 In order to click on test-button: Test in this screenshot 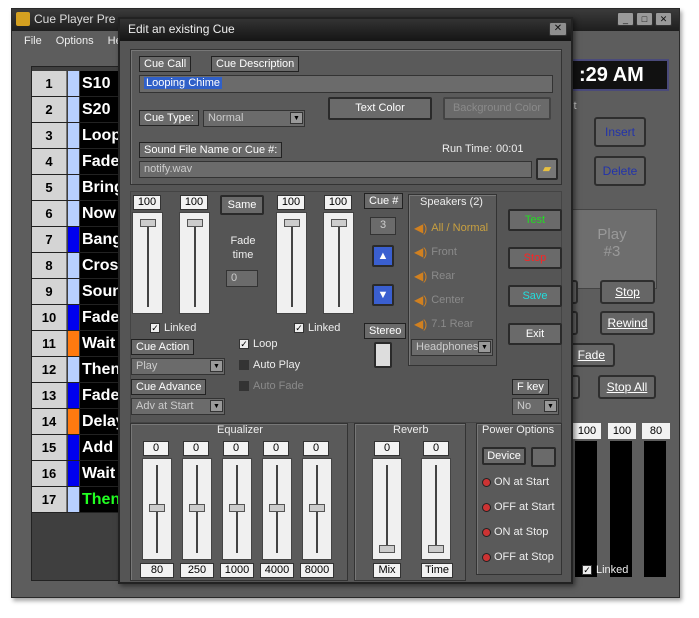, I will do `click(535, 220)`.